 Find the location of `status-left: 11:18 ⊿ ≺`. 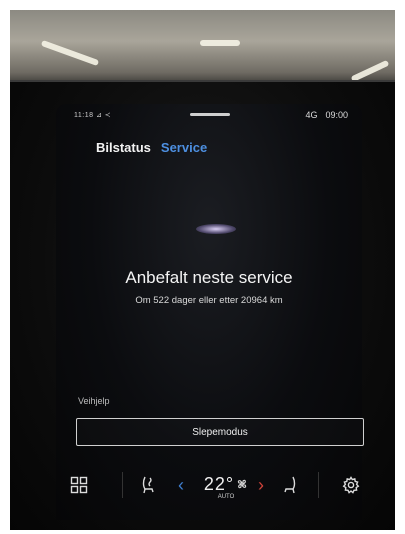

status-left: 11:18 ⊿ ≺ is located at coordinates (93, 115).